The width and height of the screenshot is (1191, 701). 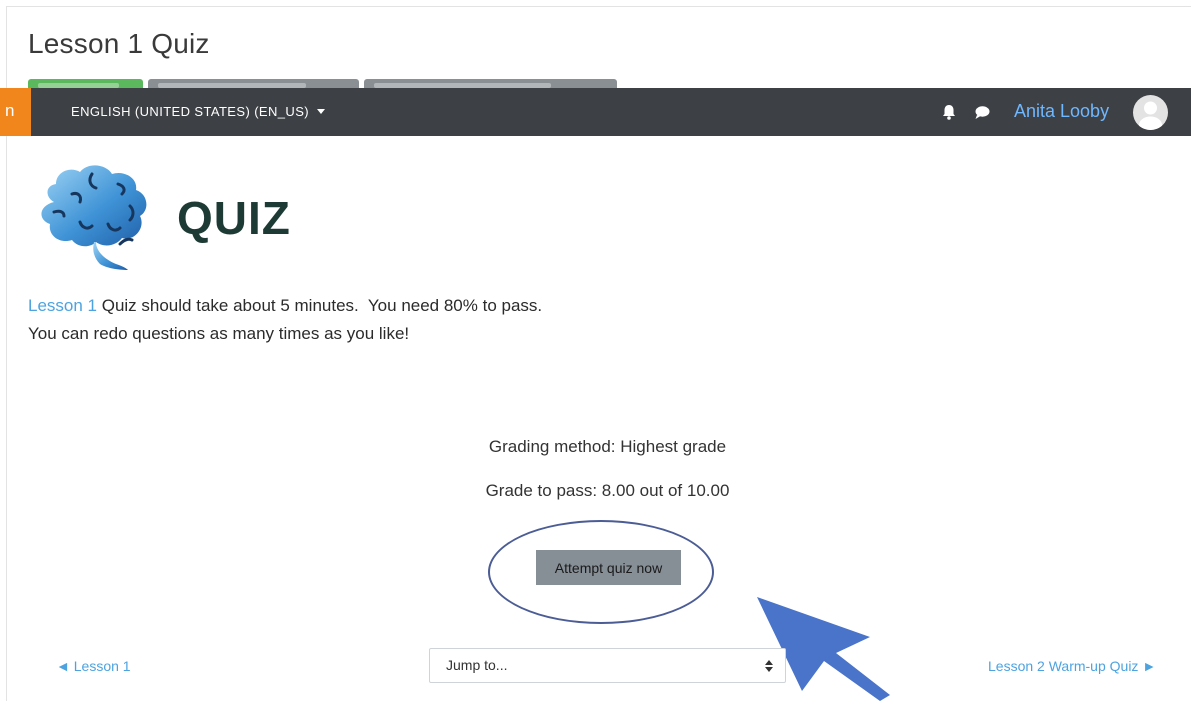 I want to click on caret-down-icon, so click(x=321, y=111).